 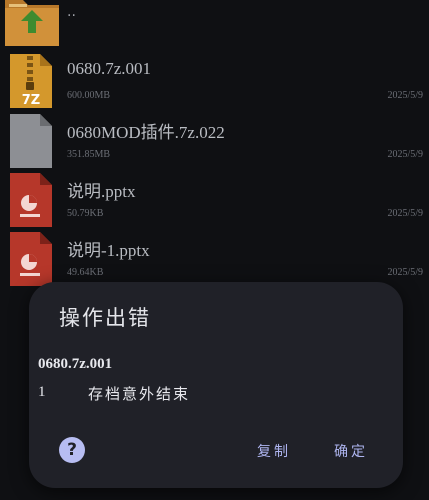 I want to click on ok-button: 确定, so click(x=351, y=451).